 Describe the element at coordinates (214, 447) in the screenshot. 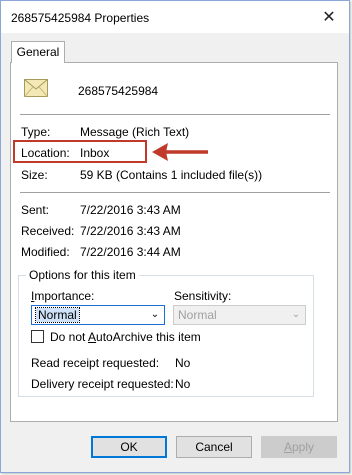

I see `cancel-button: Cancel` at that location.